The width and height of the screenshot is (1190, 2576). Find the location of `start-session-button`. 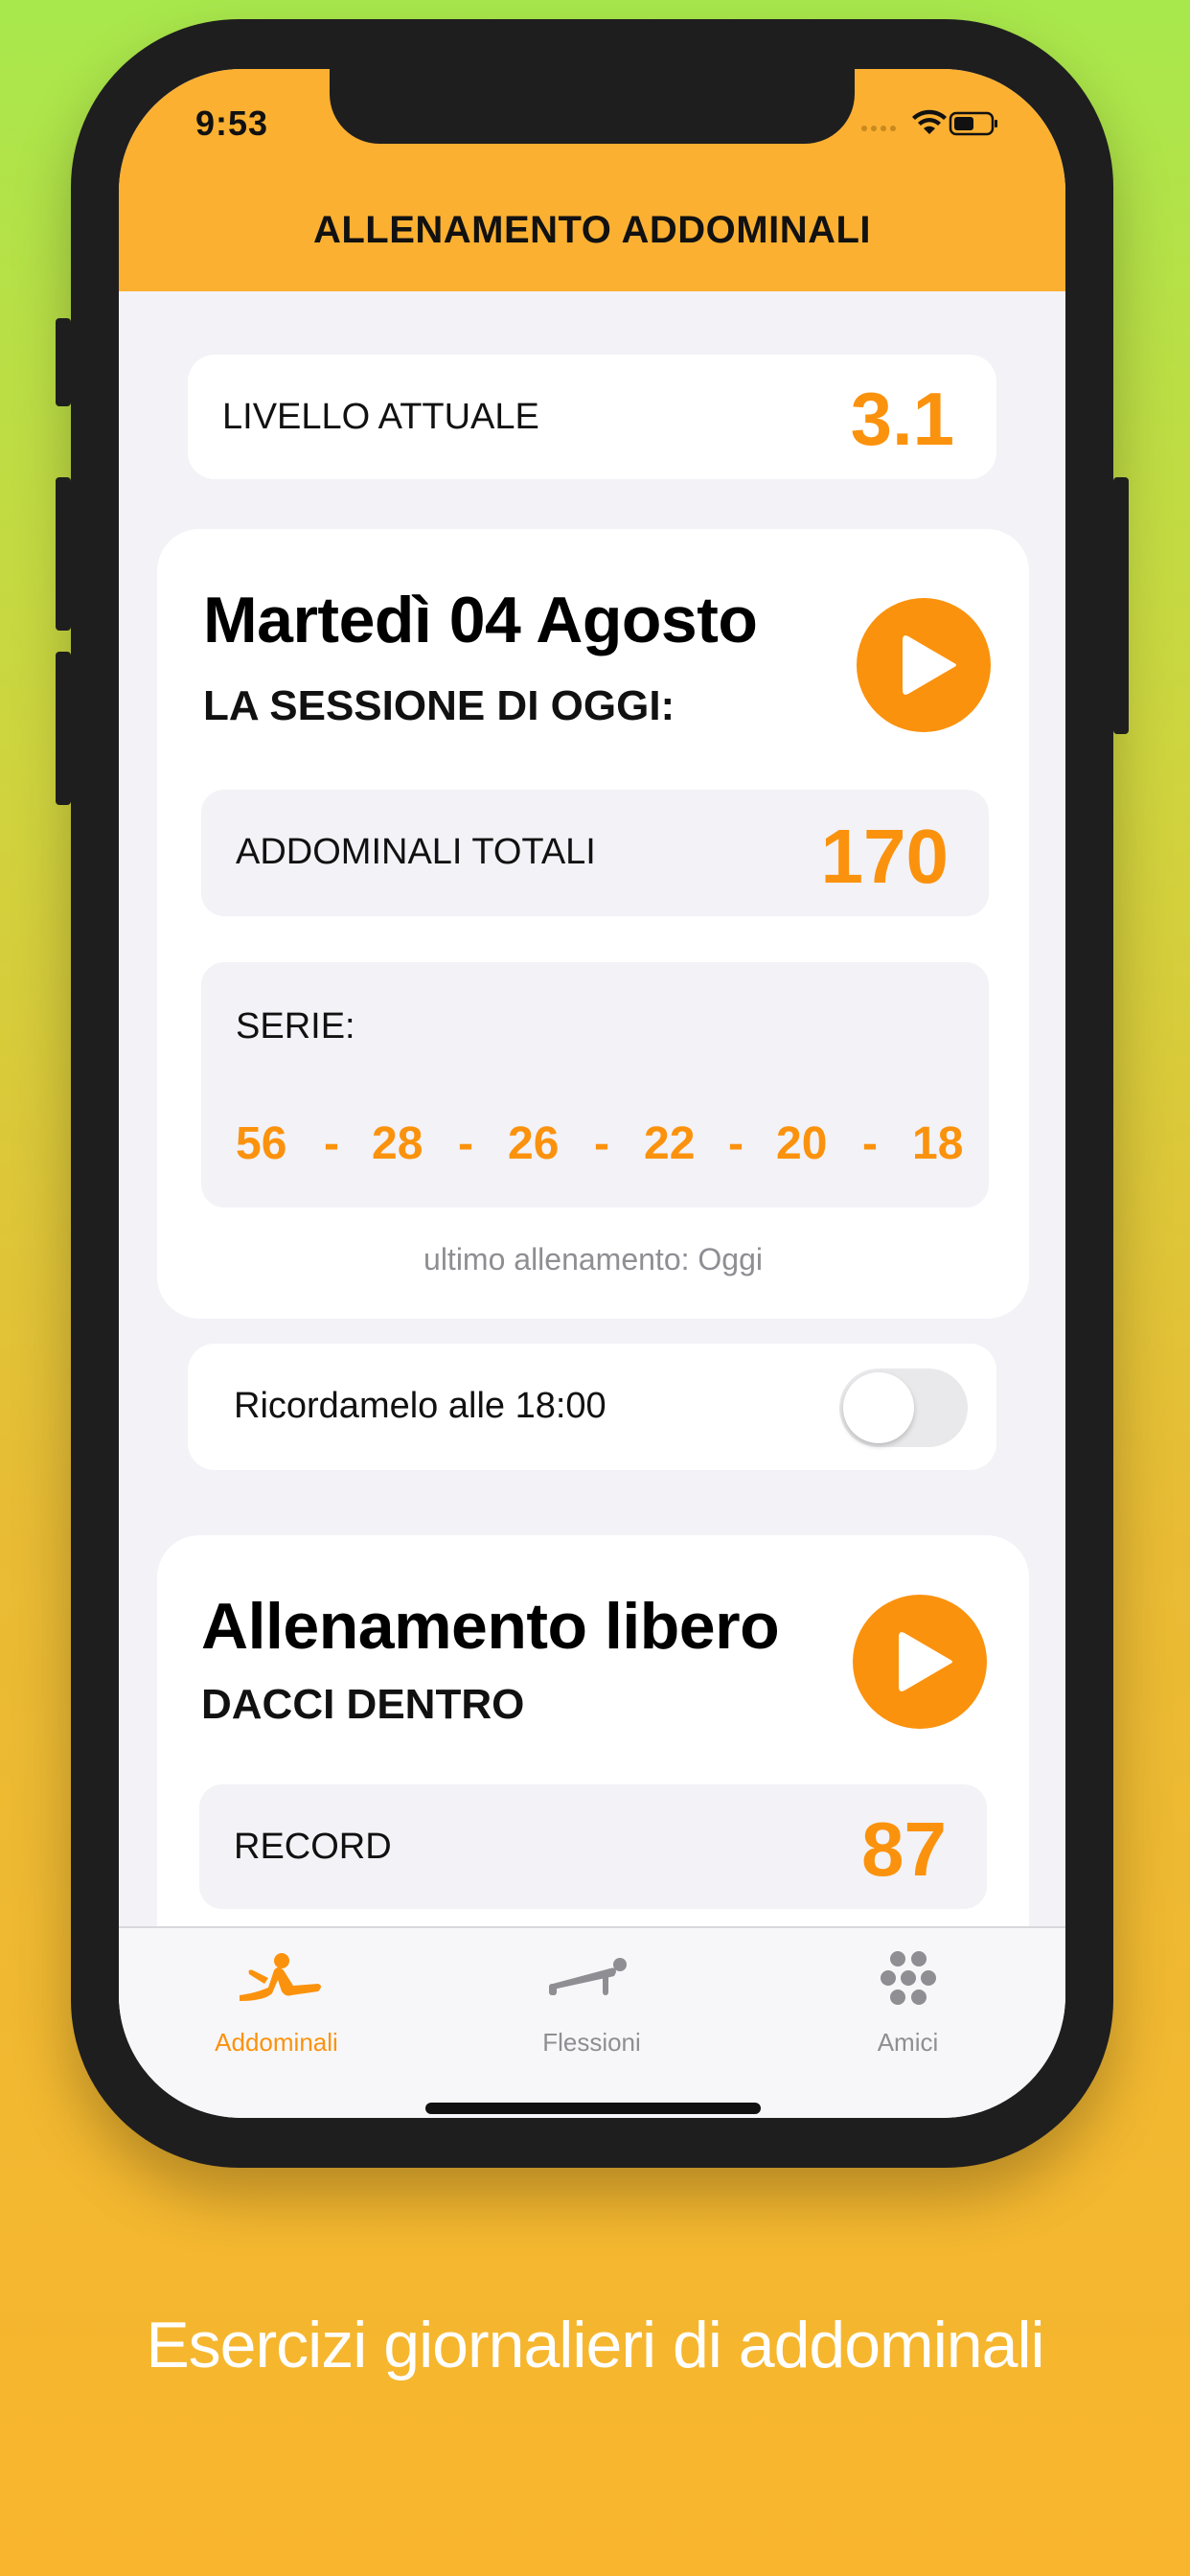

start-session-button is located at coordinates (924, 665).